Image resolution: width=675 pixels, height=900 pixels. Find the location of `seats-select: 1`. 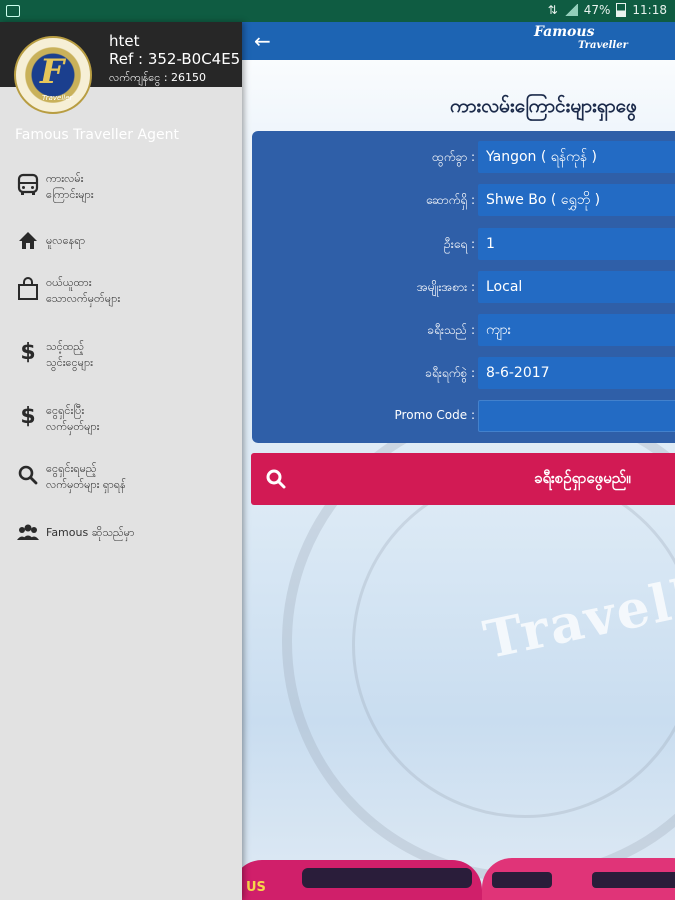

seats-select: 1 is located at coordinates (576, 244).